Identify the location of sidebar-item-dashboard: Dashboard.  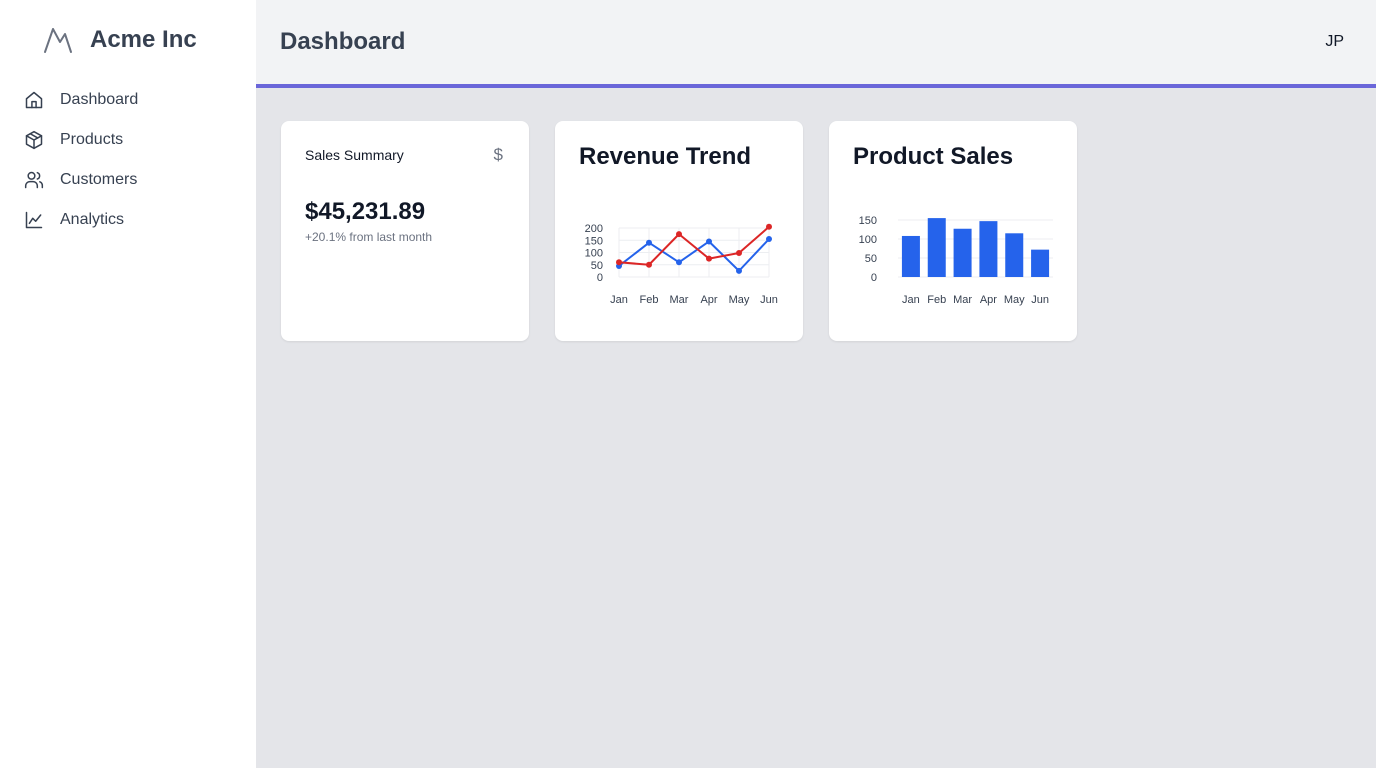
(129, 100).